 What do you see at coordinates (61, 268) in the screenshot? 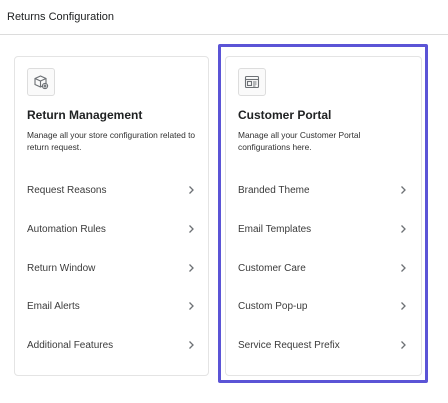
I see `menu-item-label: Return Window` at bounding box center [61, 268].